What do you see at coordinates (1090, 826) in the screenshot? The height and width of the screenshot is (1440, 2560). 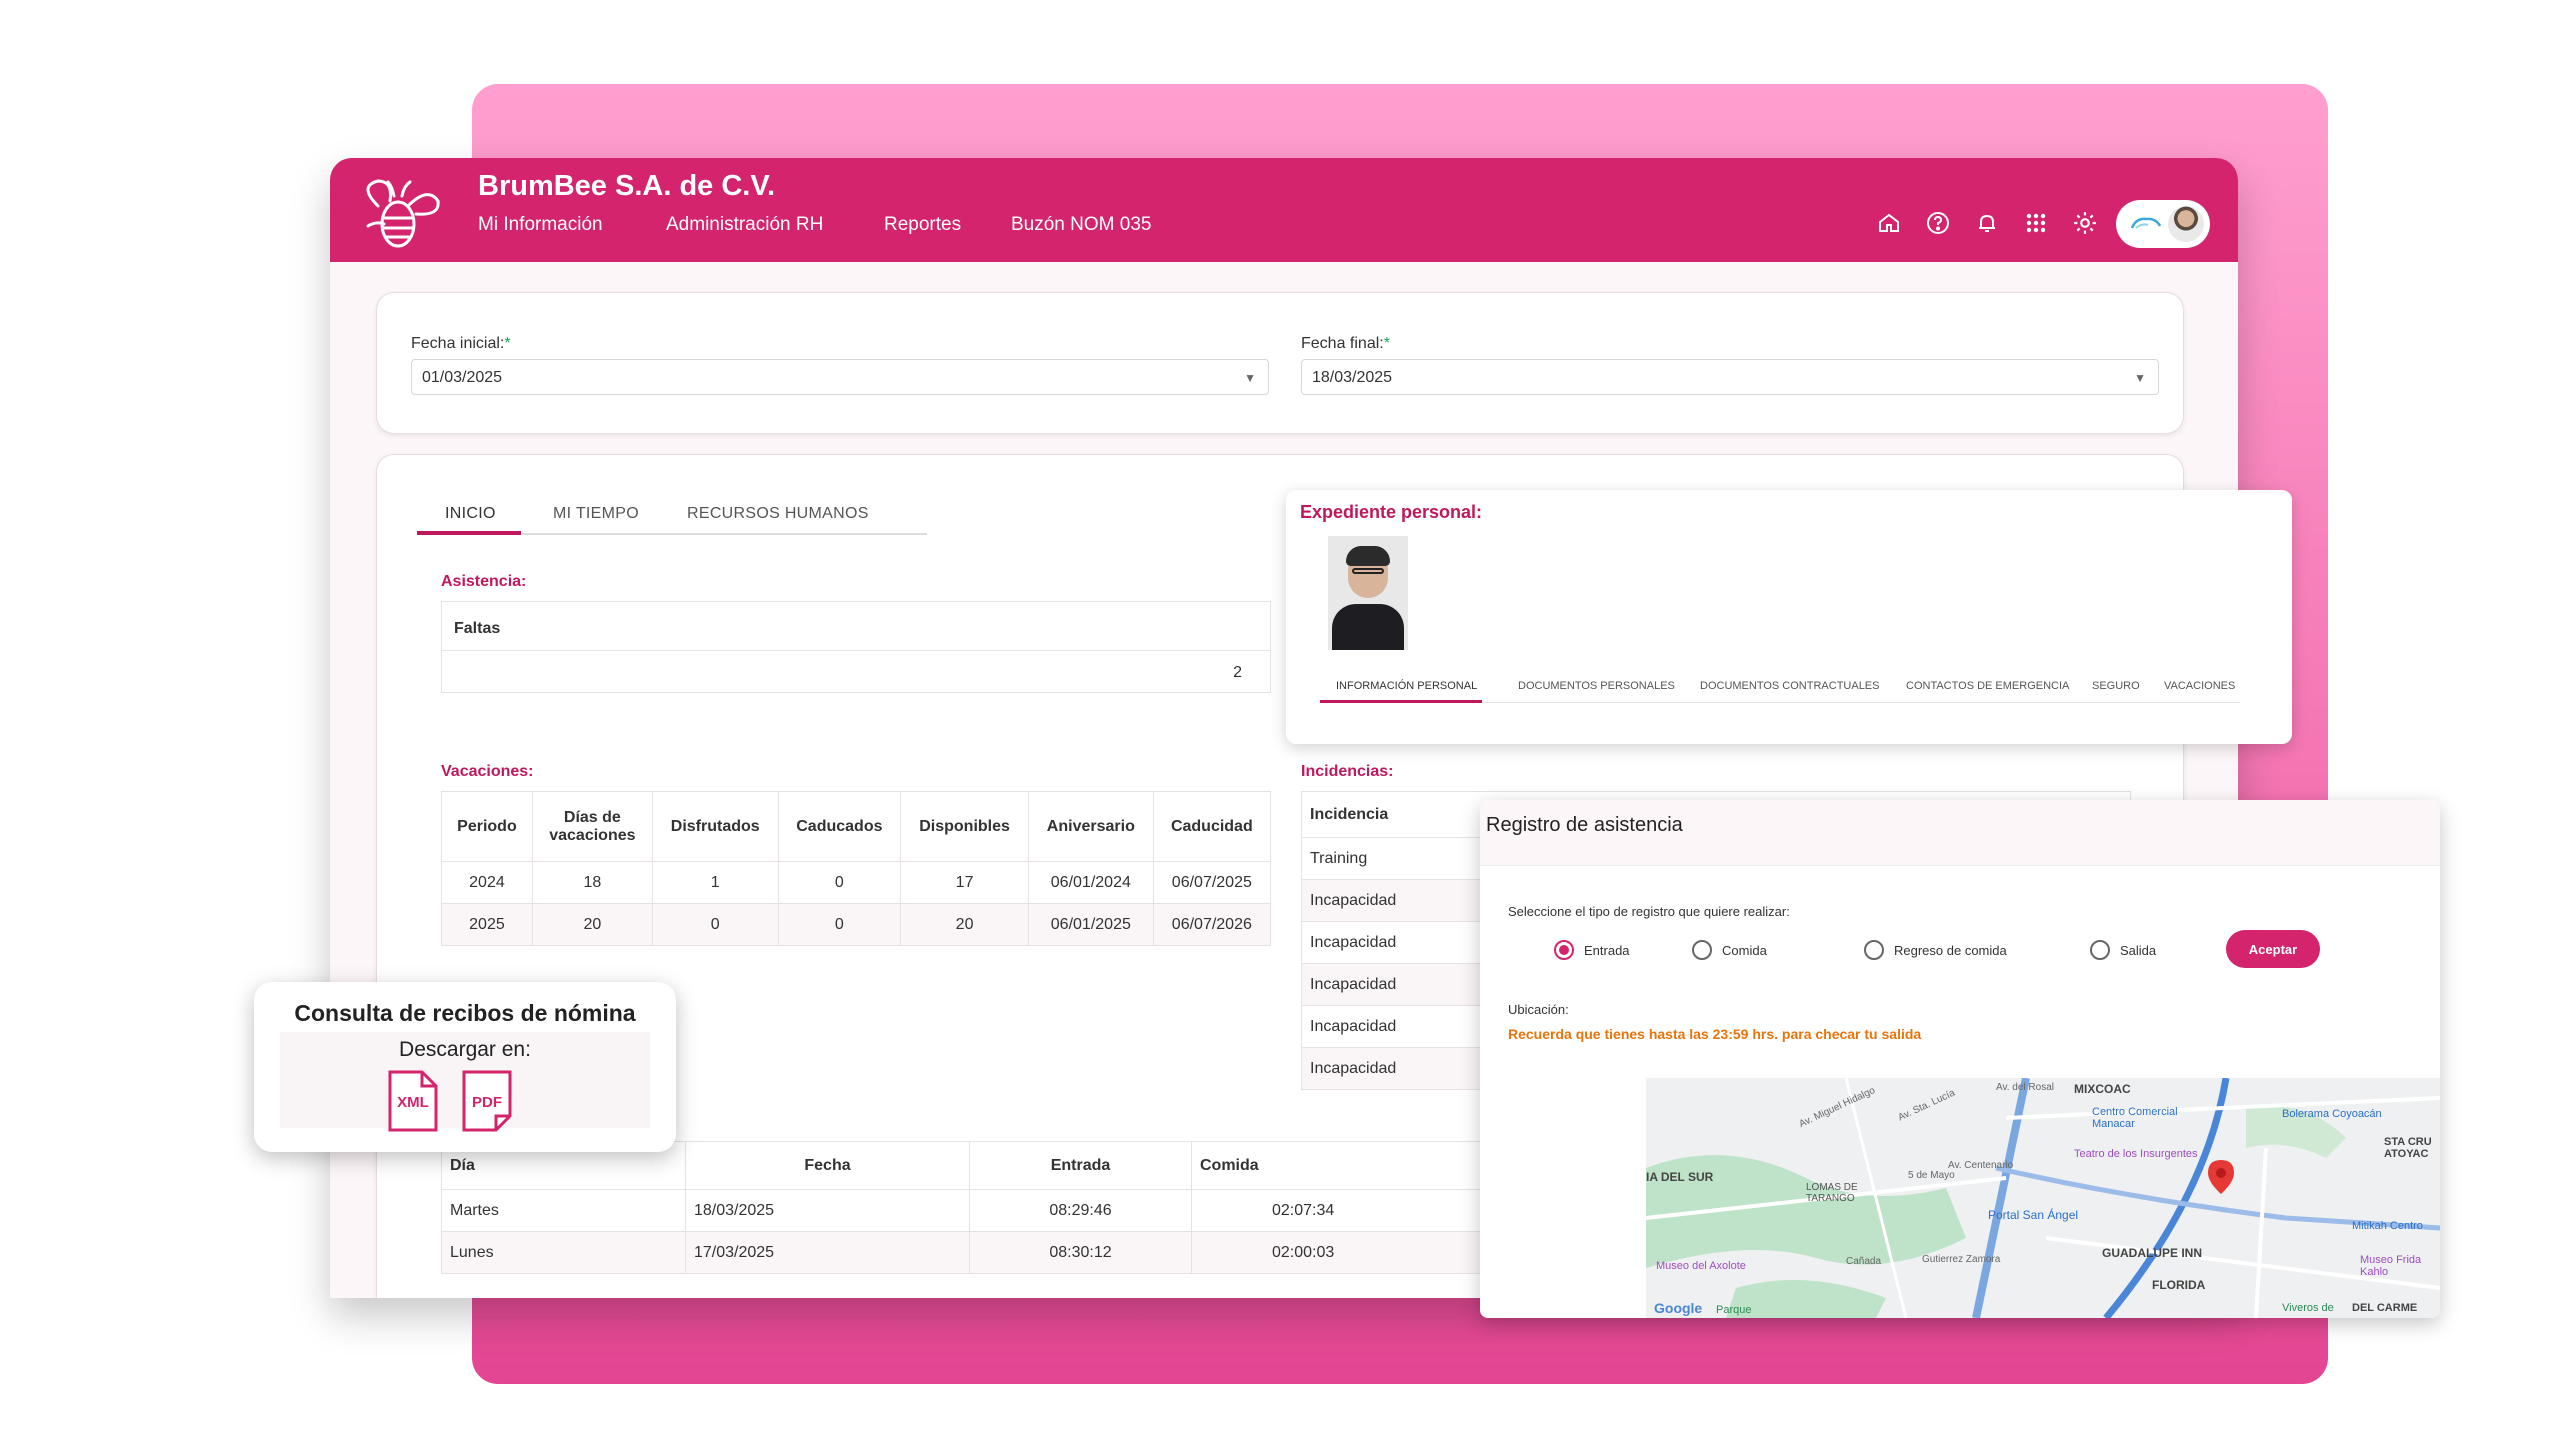 I see `col-aniversario: Aniversario` at bounding box center [1090, 826].